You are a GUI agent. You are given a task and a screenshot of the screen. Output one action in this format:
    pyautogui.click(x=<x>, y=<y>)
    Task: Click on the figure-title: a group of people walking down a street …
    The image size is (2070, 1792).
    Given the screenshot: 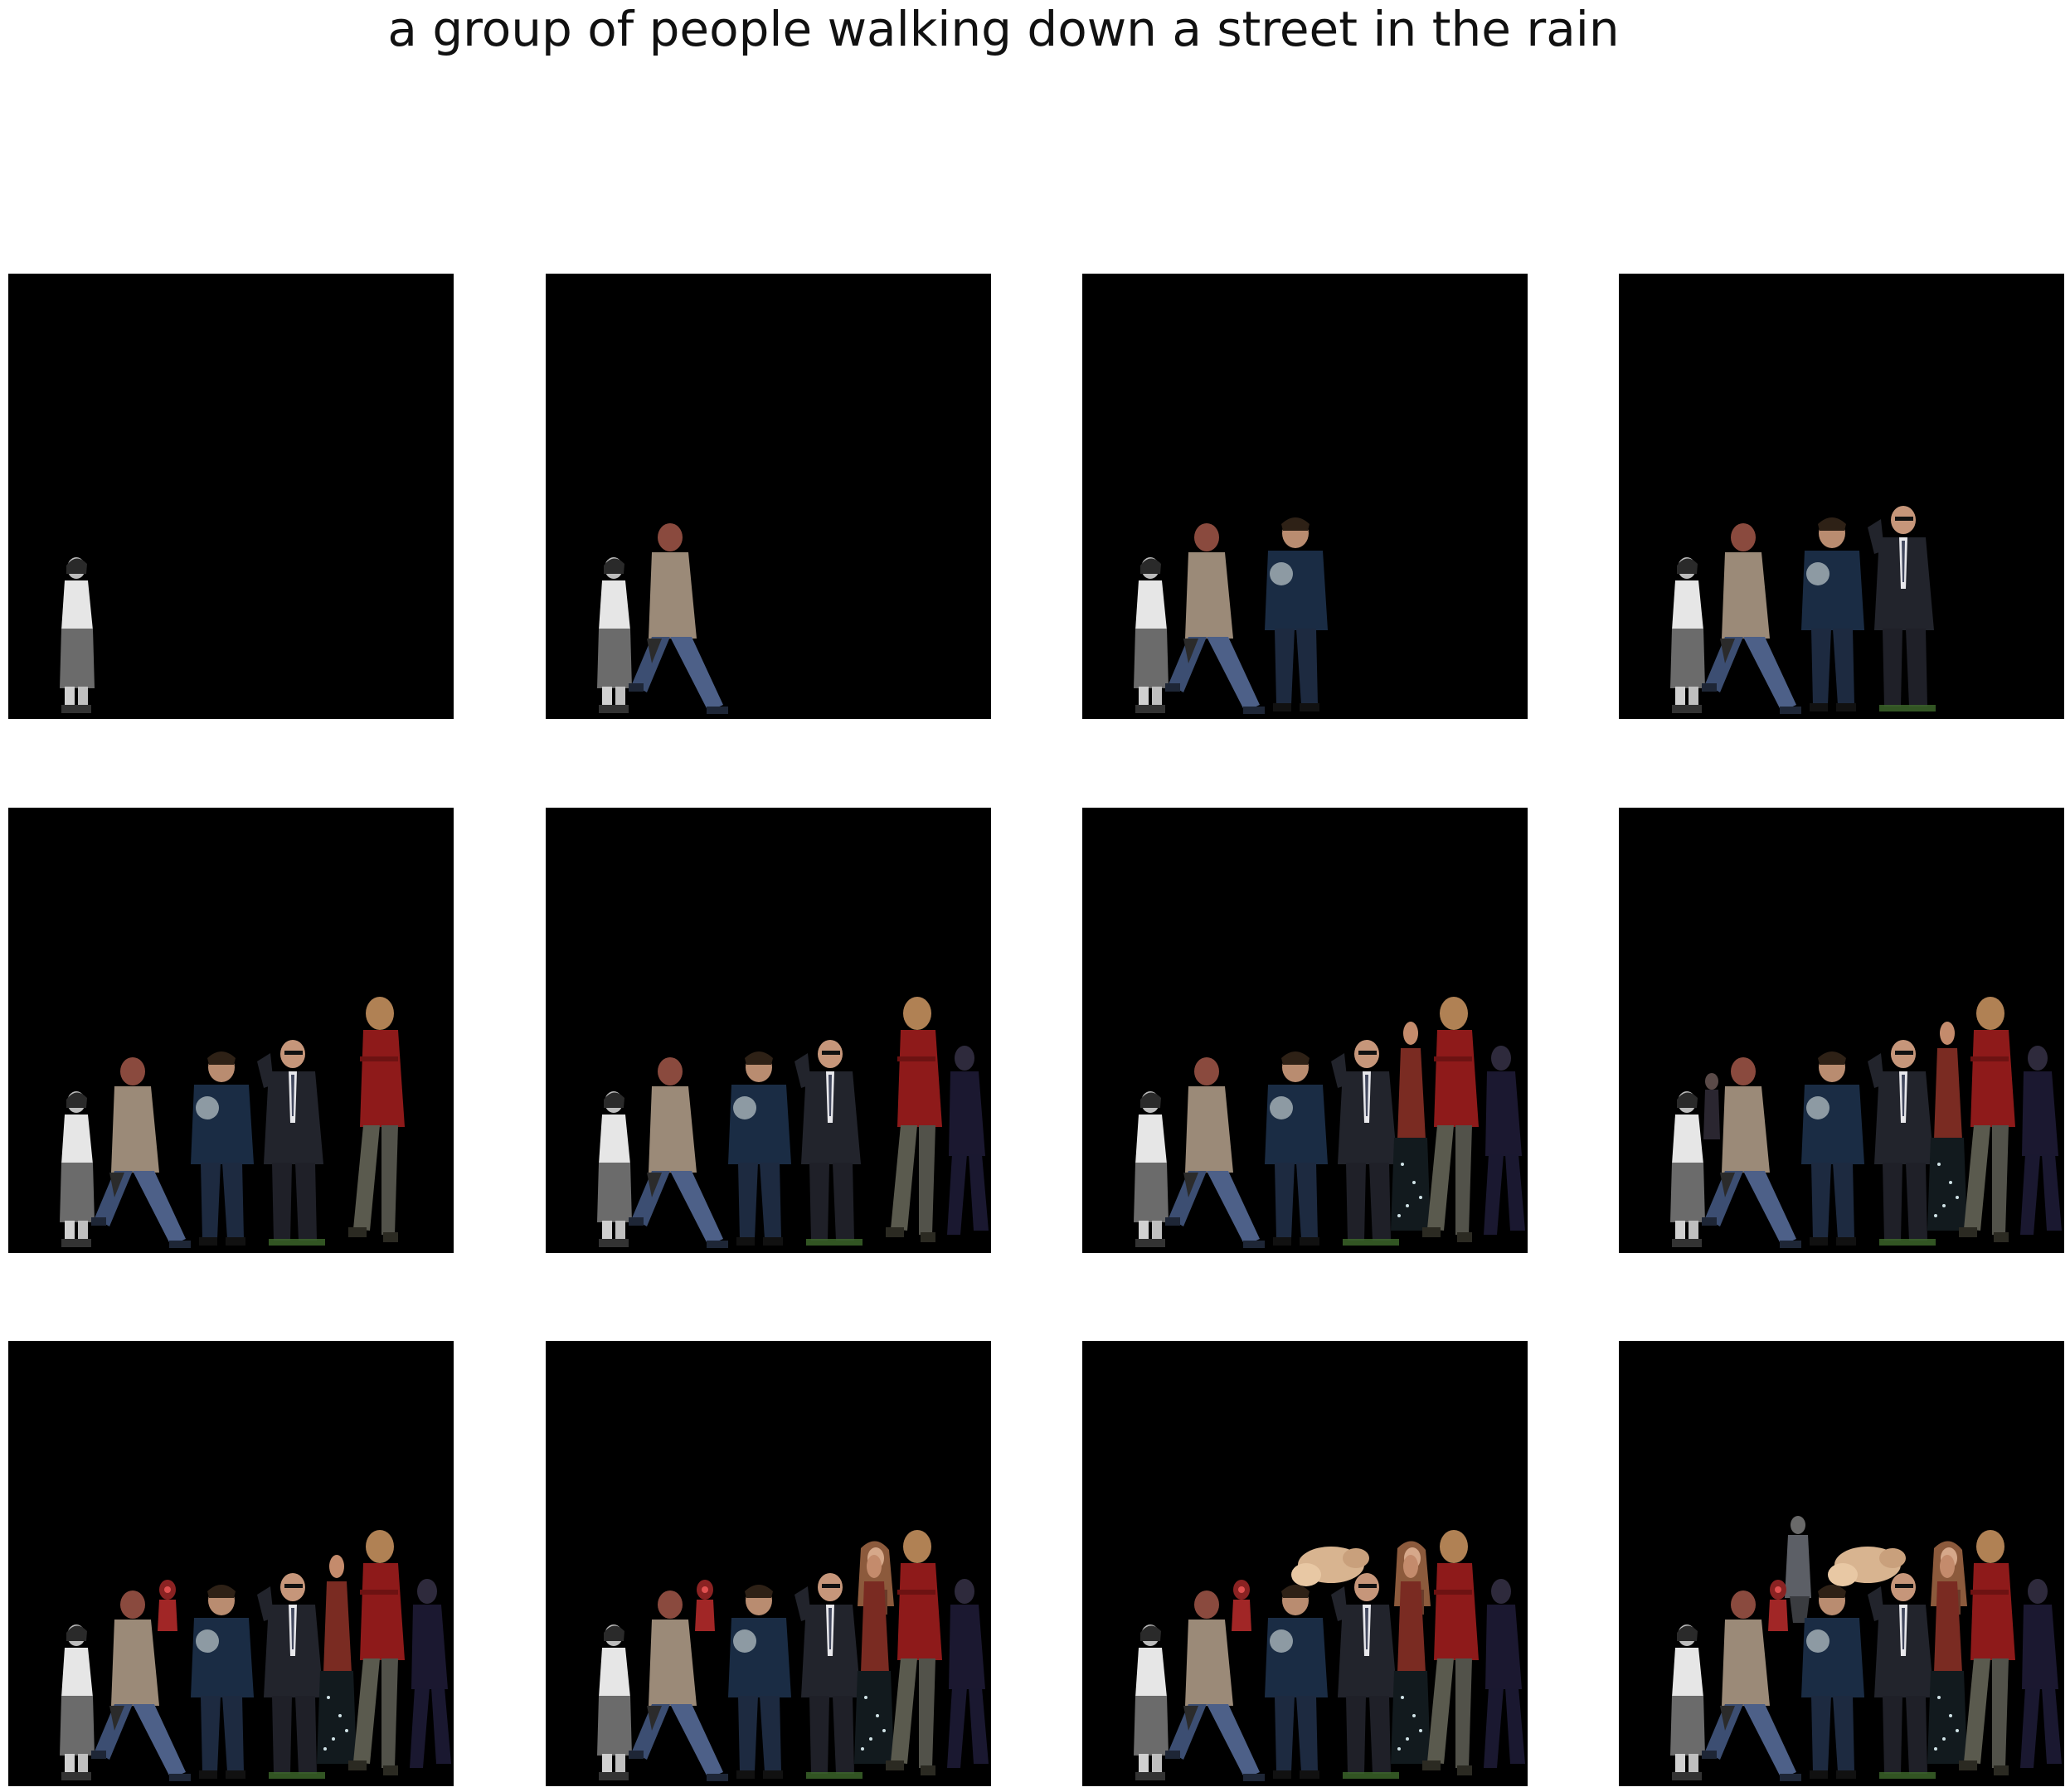 What is the action you would take?
    pyautogui.click(x=1004, y=29)
    